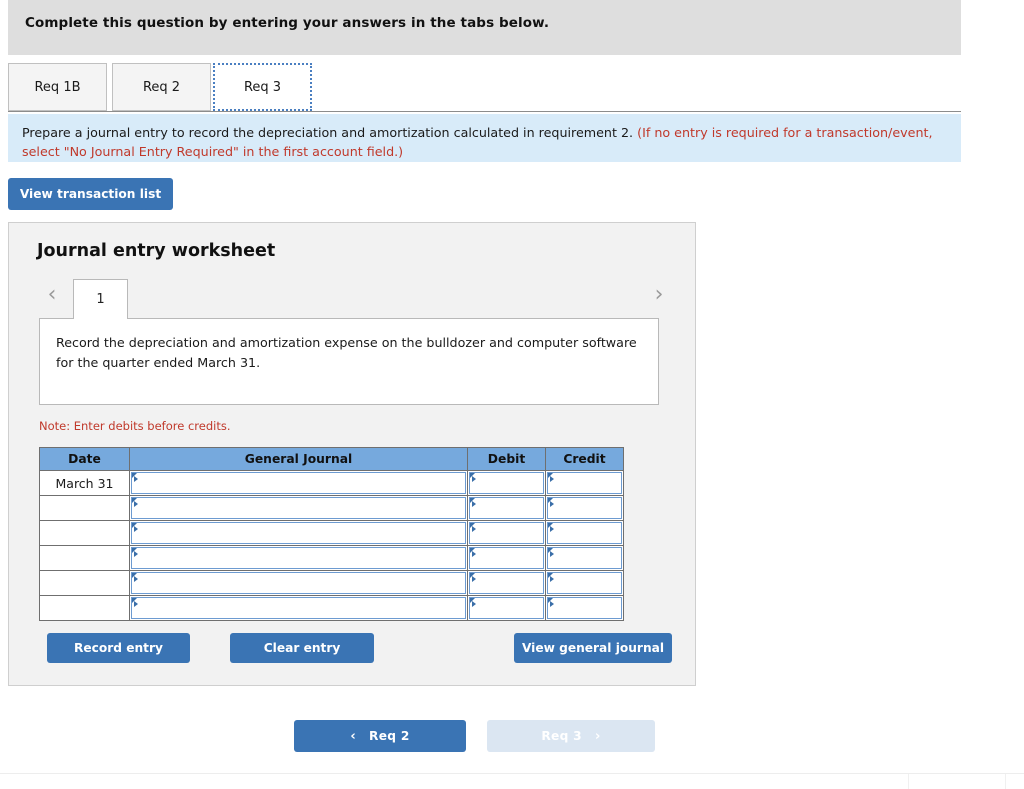  I want to click on clear-entry-button: Clear entry, so click(302, 648).